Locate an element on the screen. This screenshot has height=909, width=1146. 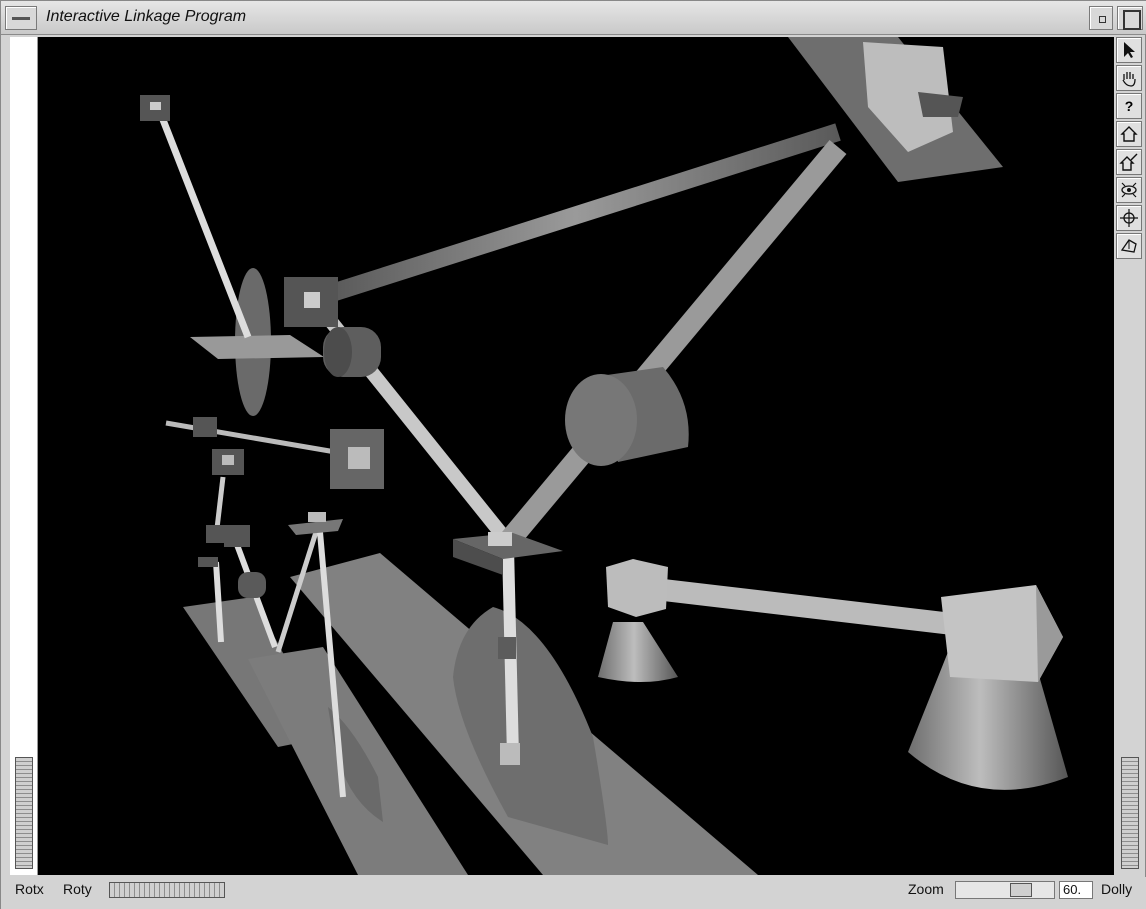
view-all-button is located at coordinates (1129, 190).